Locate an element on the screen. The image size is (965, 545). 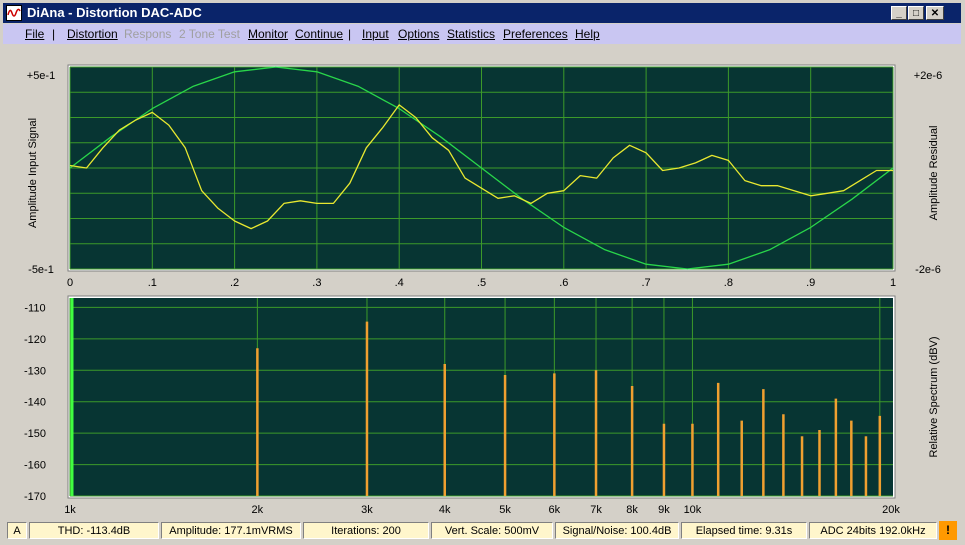
title-bar: DiAna - Distortion DAC-ADC _ □ ✕ is located at coordinates (482, 13).